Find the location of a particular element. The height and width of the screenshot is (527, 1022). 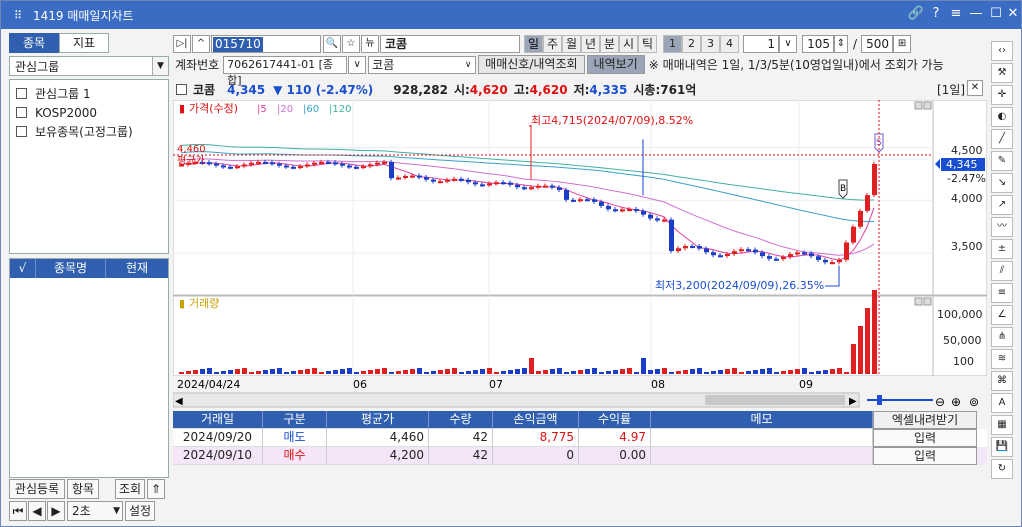

news-icon: 뉴 is located at coordinates (370, 43).